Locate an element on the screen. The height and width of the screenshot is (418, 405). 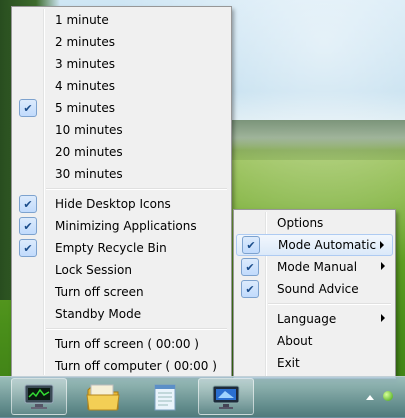
folder-icon is located at coordinates (103, 397).